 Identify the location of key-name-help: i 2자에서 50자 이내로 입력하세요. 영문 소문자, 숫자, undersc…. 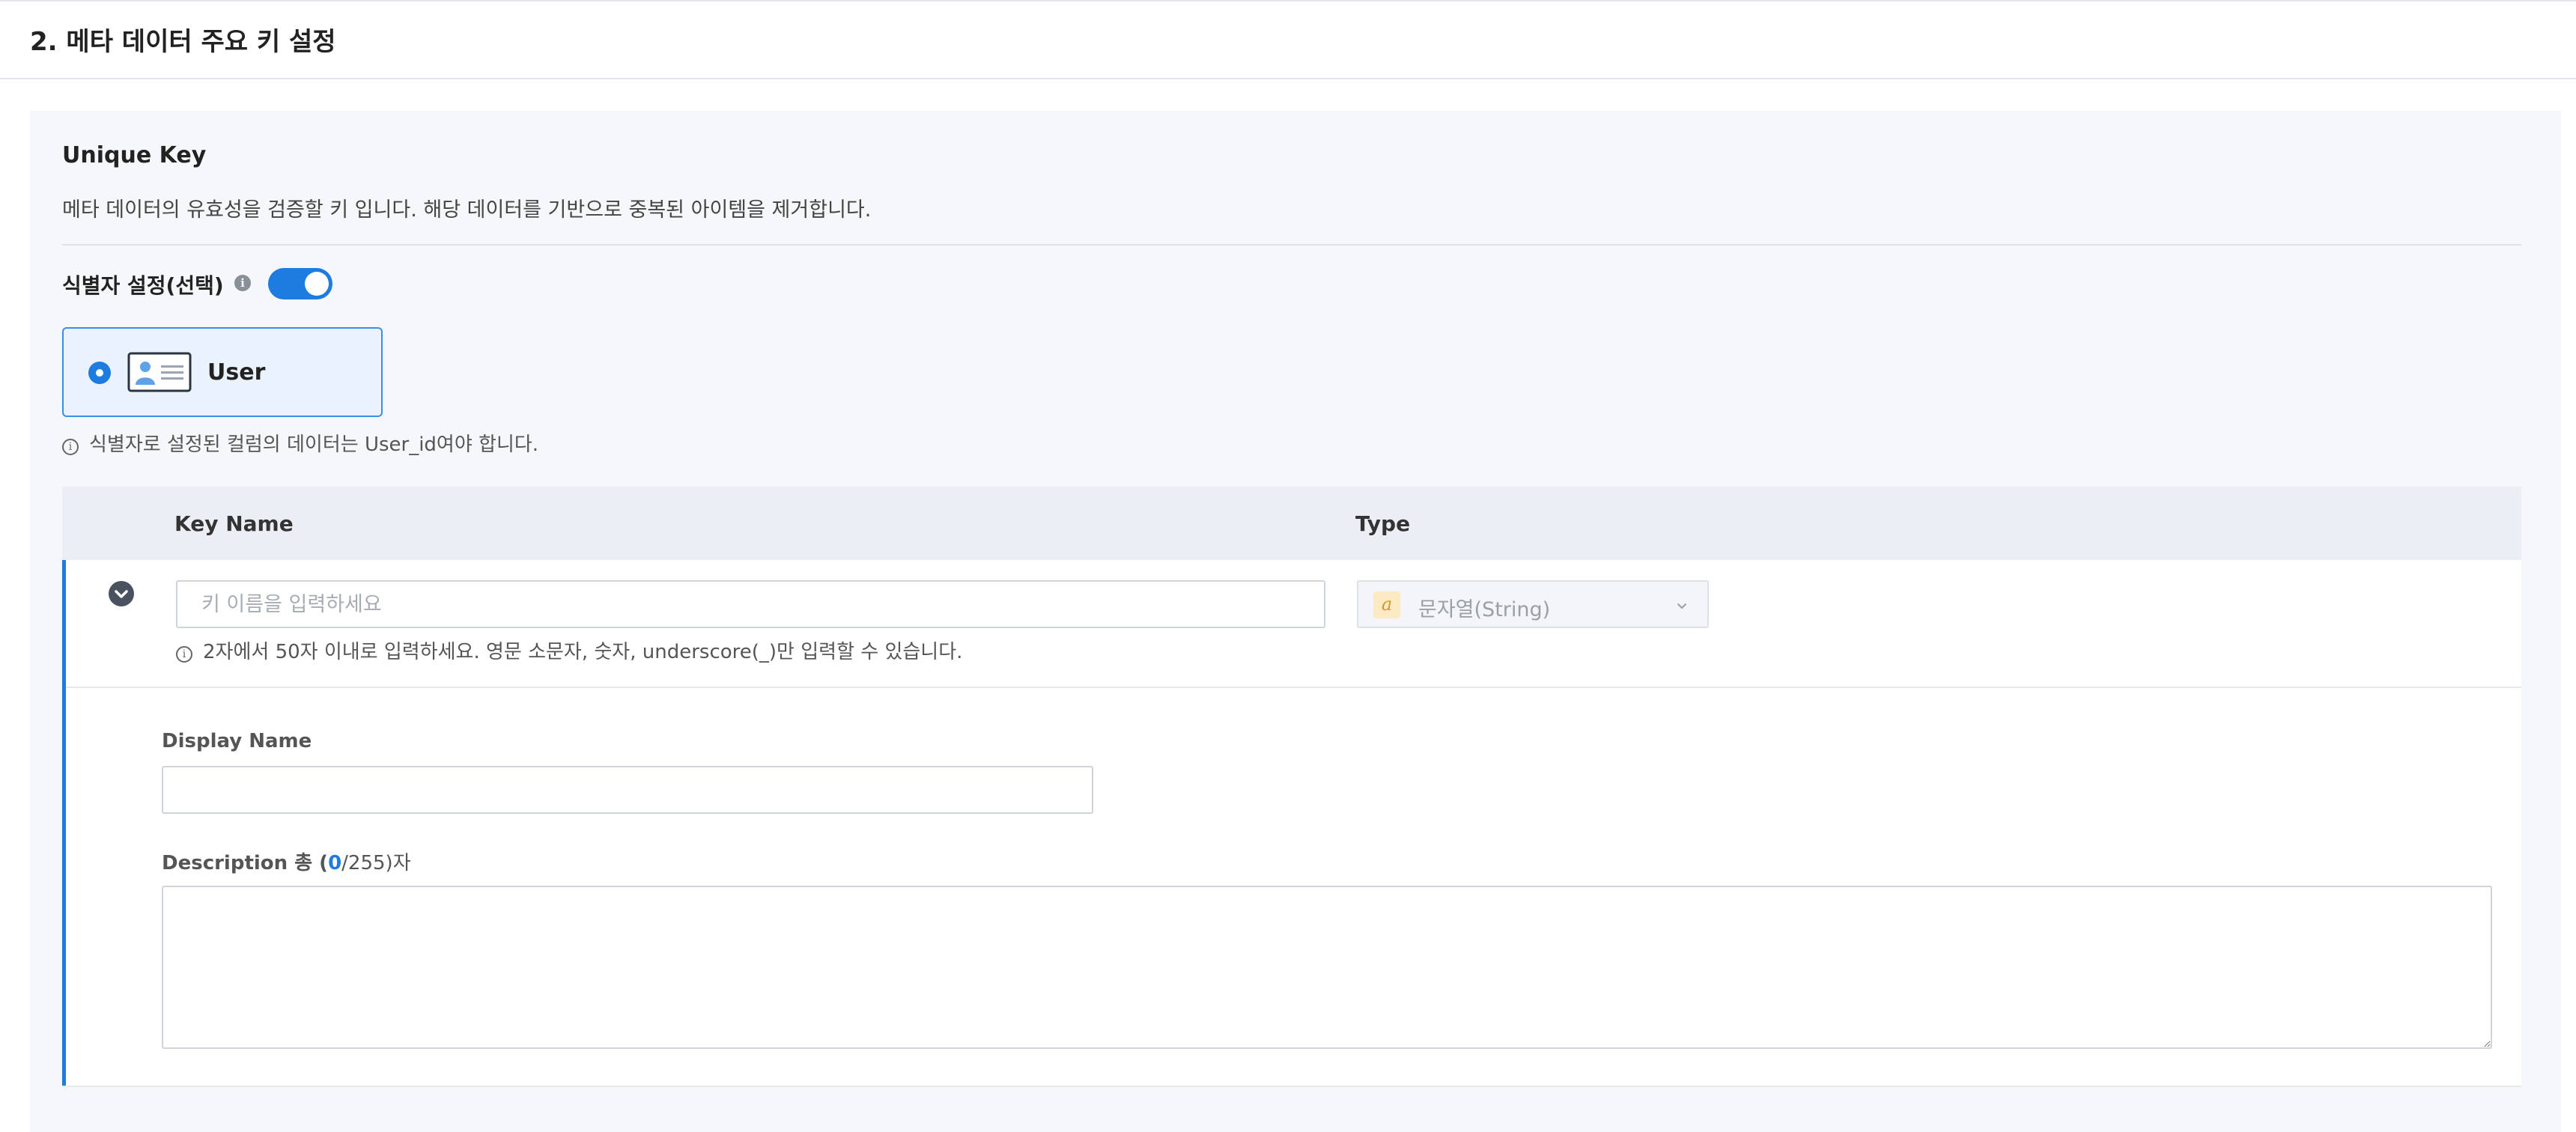
(569, 650).